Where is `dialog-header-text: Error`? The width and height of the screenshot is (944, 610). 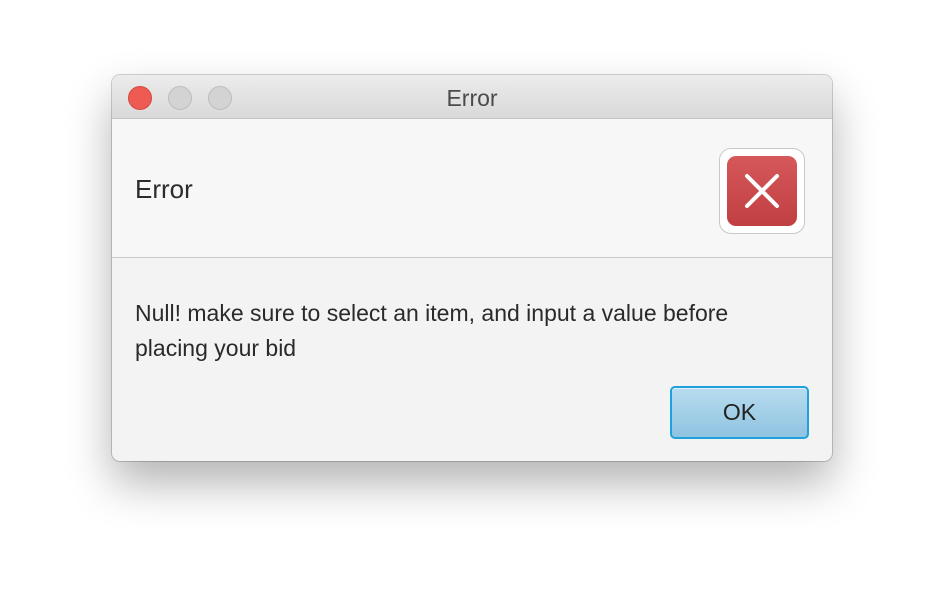
dialog-header-text: Error is located at coordinates (164, 189).